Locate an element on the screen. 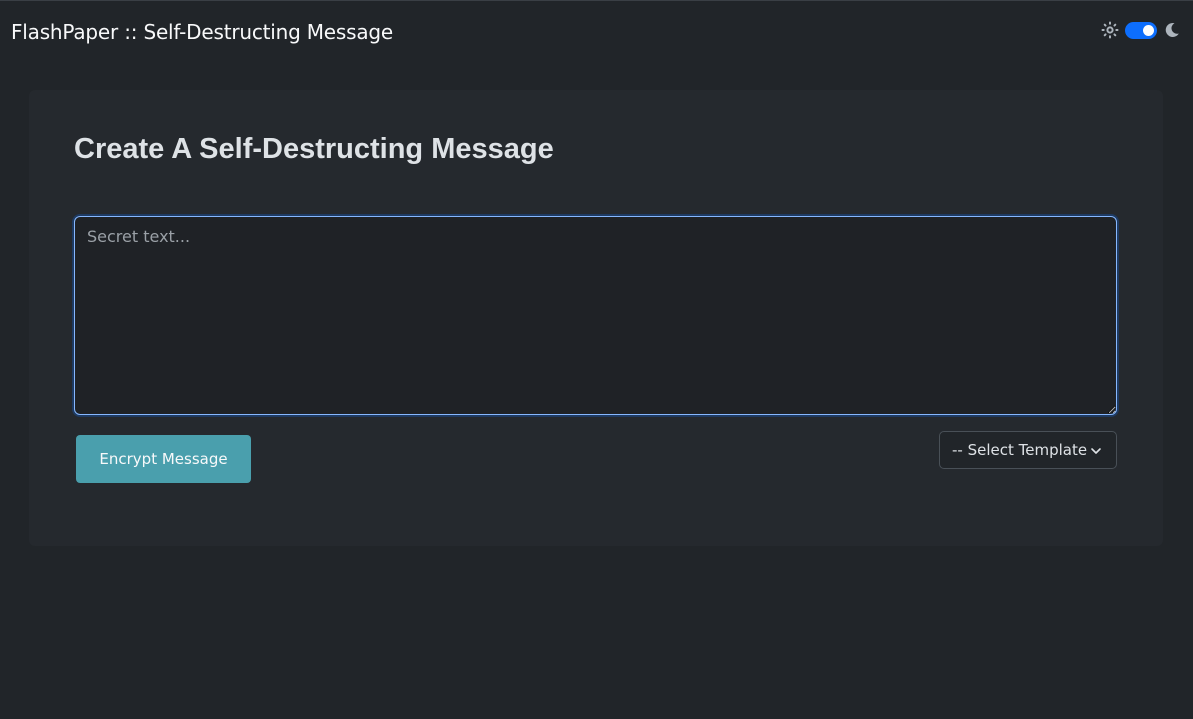 The width and height of the screenshot is (1193, 719). app-title: FlashPaper :: Self-Destructing Message is located at coordinates (202, 32).